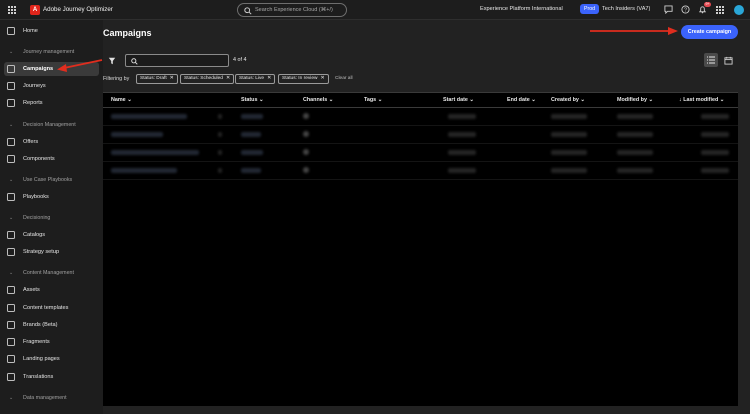  What do you see at coordinates (367, 49) in the screenshot?
I see `annotation-arrows` at bounding box center [367, 49].